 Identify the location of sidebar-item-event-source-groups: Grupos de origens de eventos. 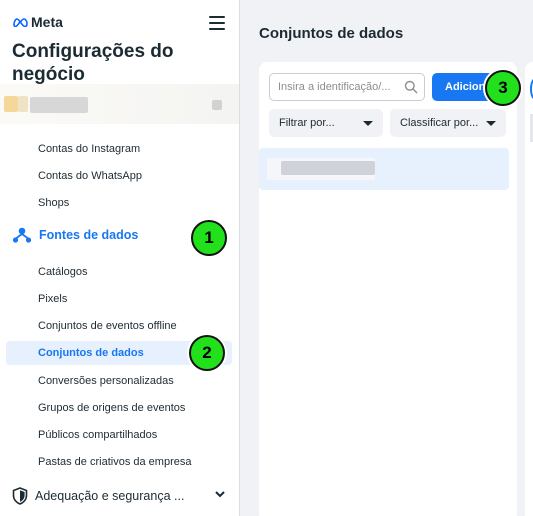
(119, 408).